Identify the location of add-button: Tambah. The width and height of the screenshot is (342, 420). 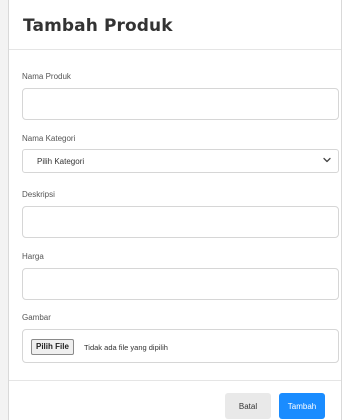
(302, 406).